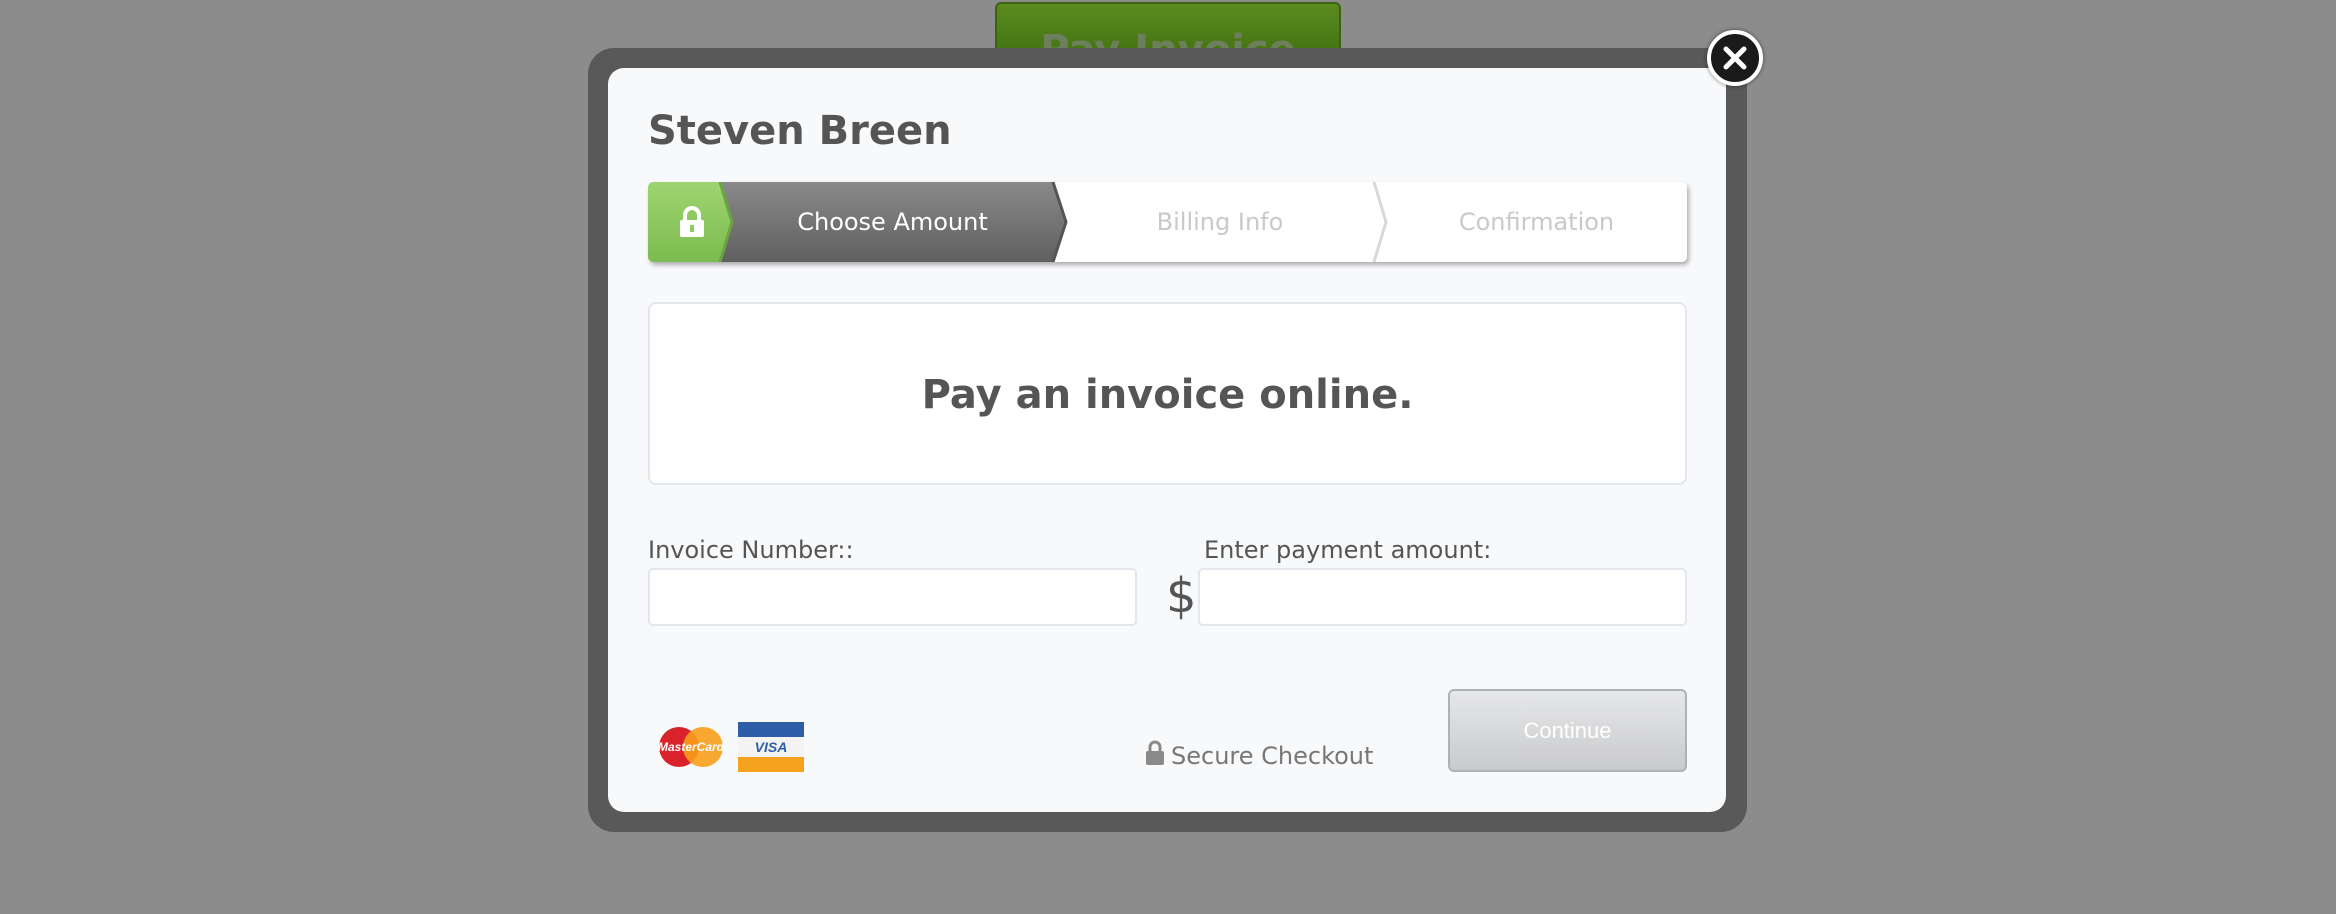  What do you see at coordinates (1220, 222) in the screenshot?
I see `step-billing-info: Billing Info` at bounding box center [1220, 222].